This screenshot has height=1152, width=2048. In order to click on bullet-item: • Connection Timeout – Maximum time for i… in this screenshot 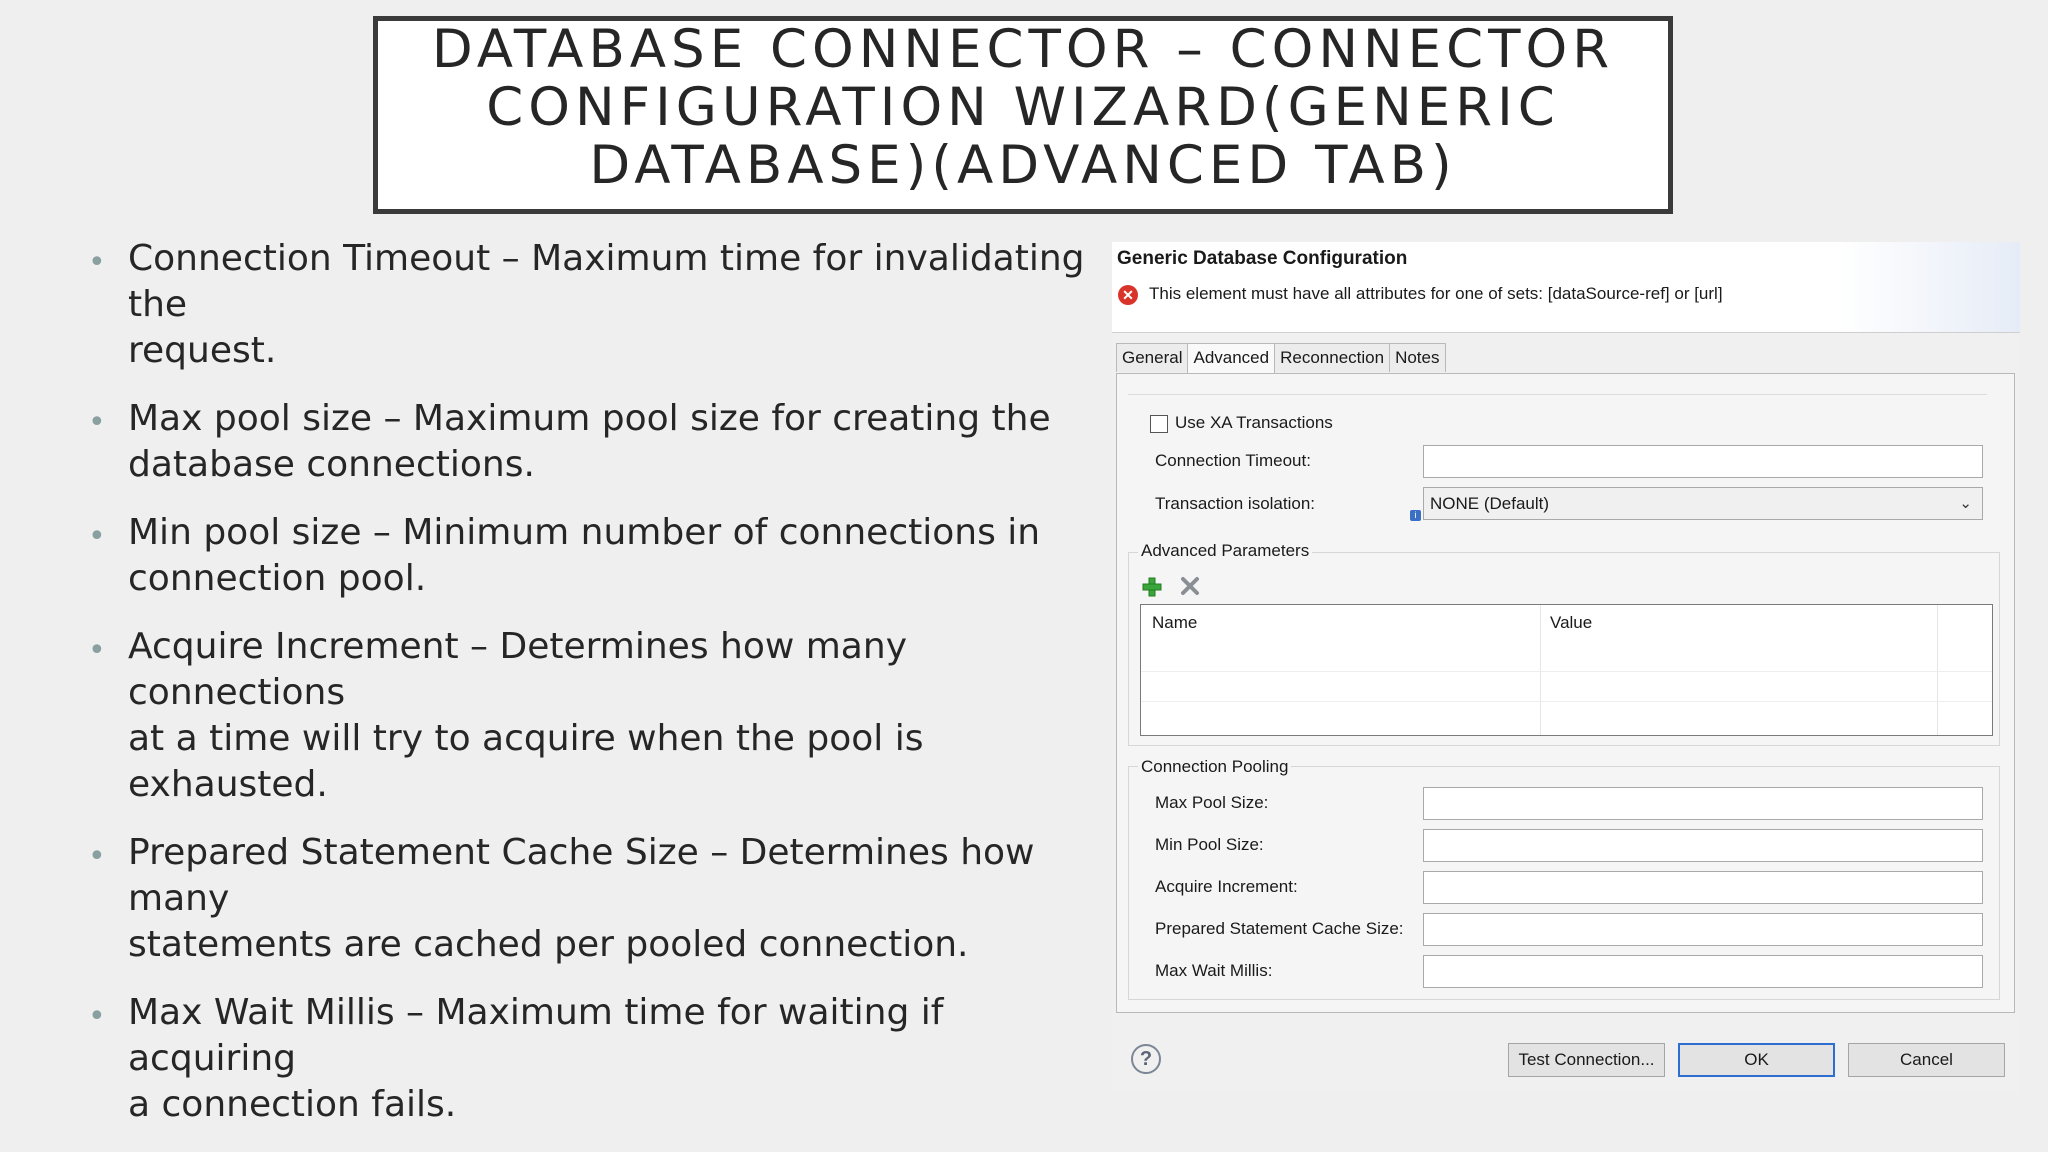, I will do `click(586, 304)`.